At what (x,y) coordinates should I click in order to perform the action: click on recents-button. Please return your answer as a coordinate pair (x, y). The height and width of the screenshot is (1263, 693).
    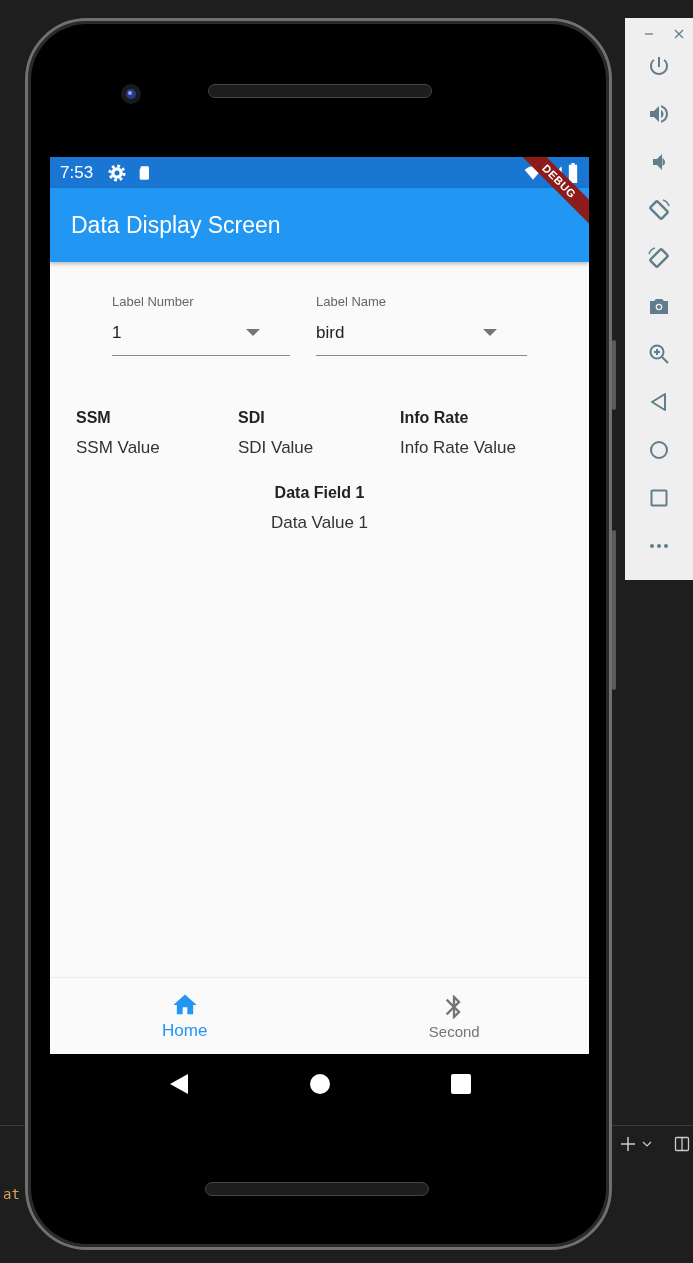
    Looking at the image, I should click on (460, 1084).